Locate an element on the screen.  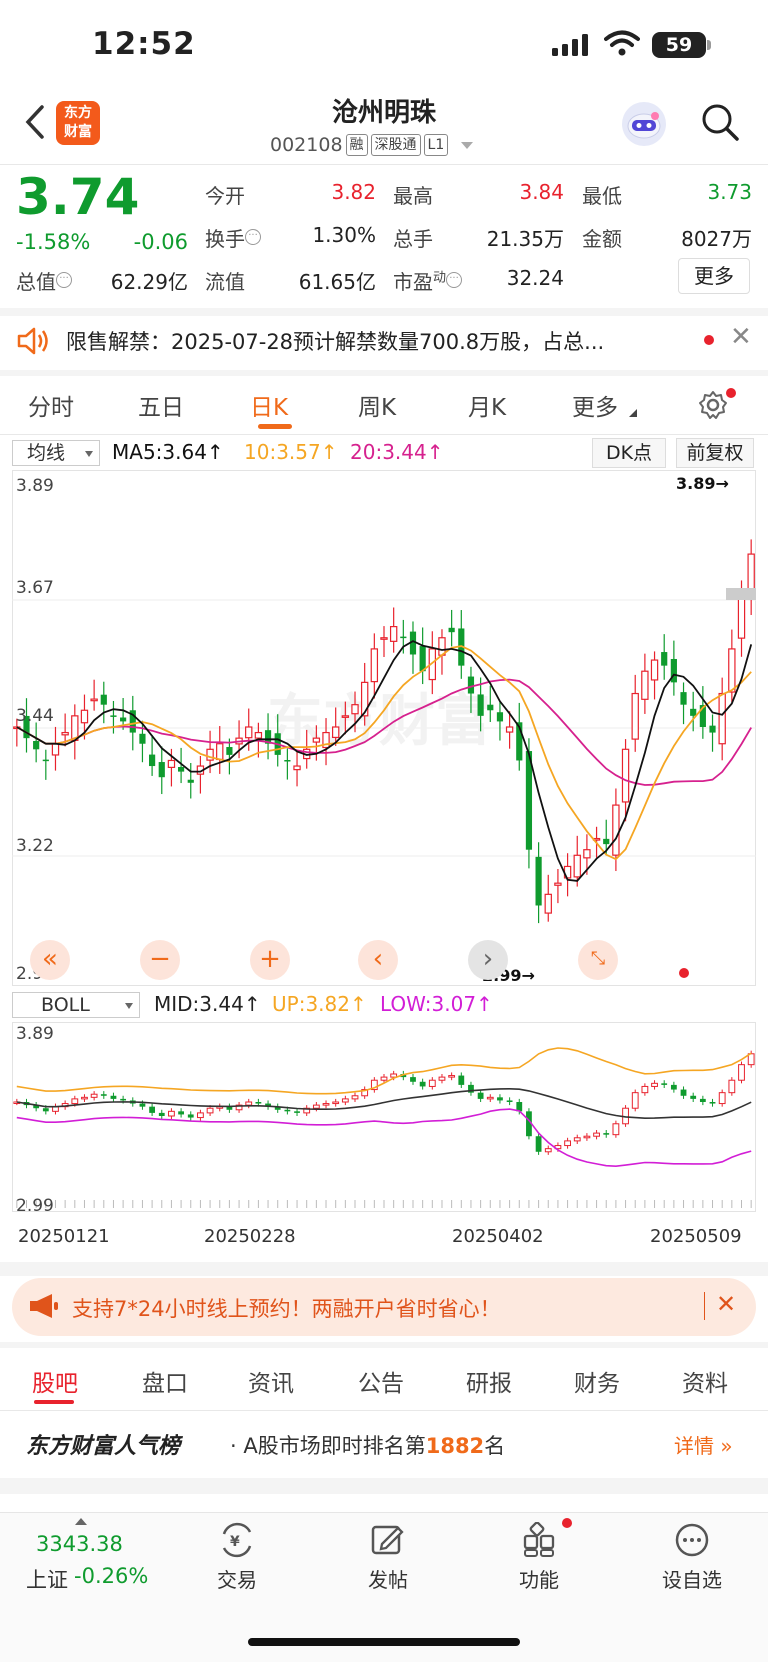
change-percent: -1.58% is located at coordinates (53, 242).